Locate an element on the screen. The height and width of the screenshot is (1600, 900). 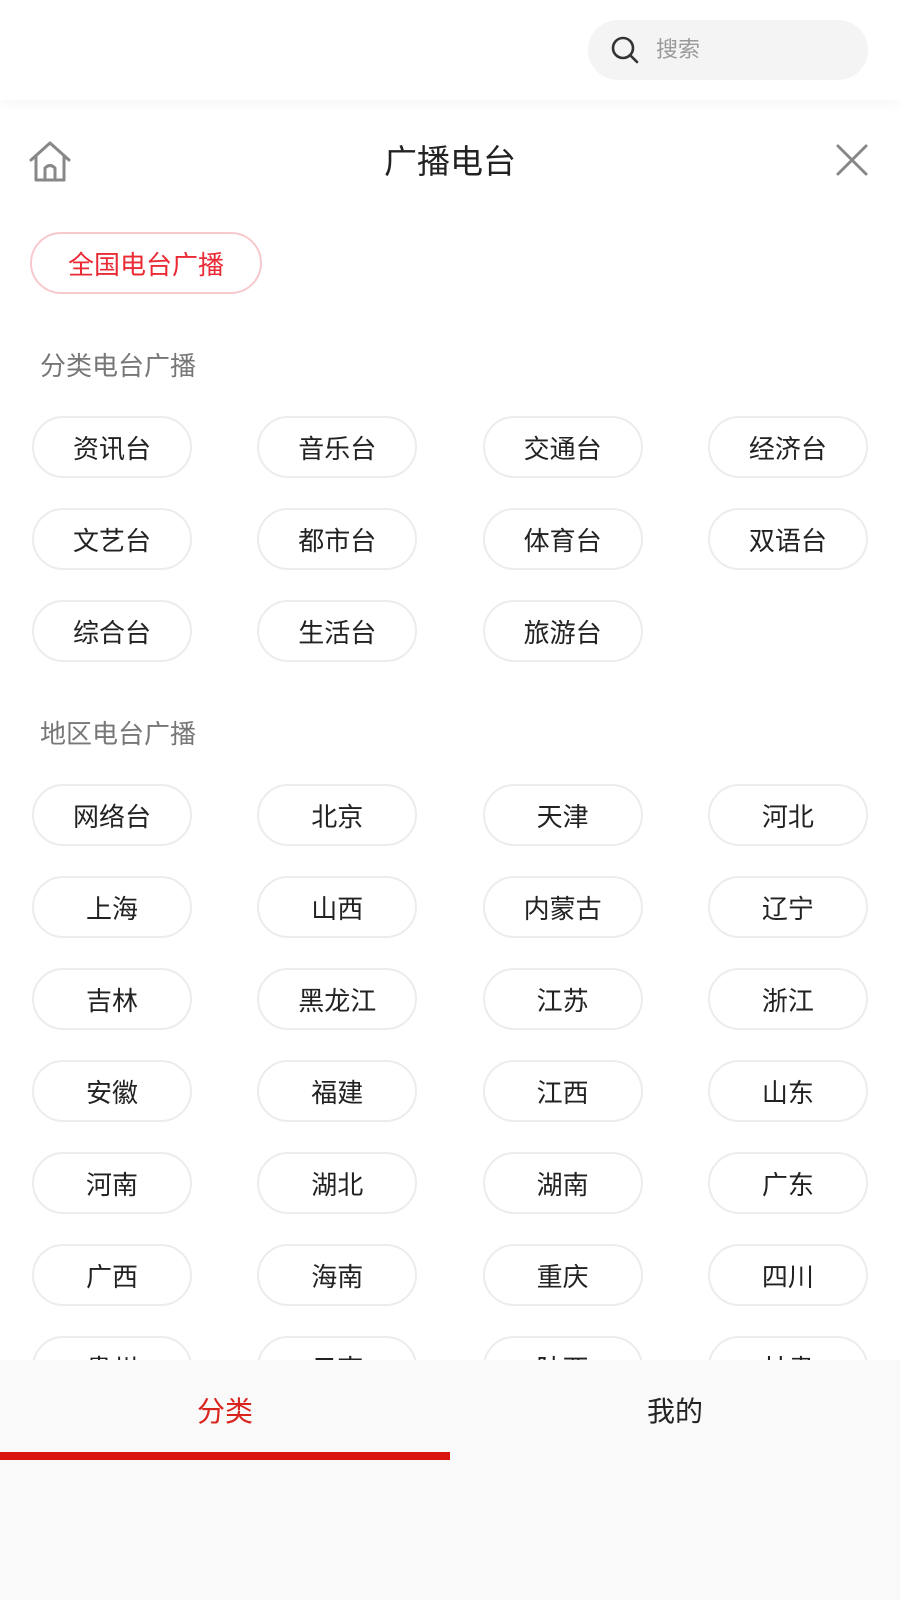
category-station-item: 双语台 is located at coordinates (787, 539).